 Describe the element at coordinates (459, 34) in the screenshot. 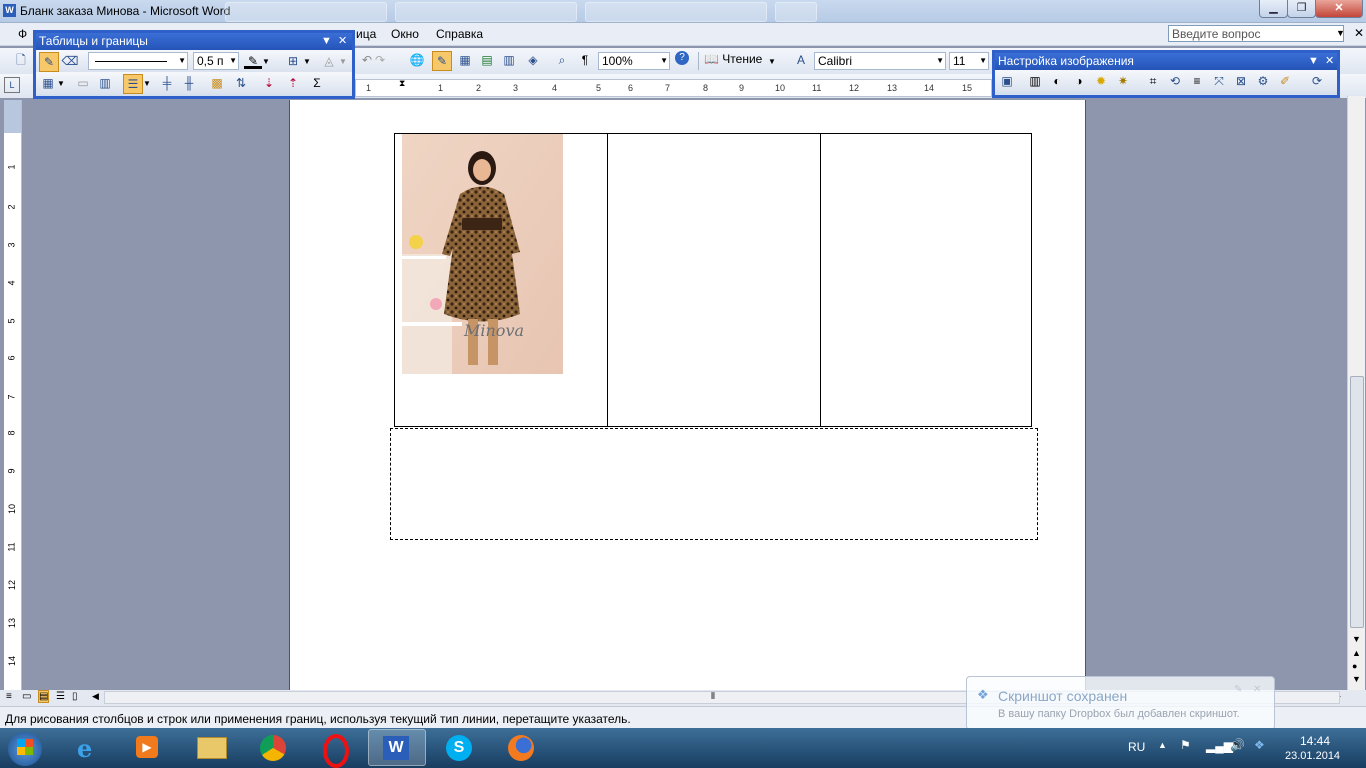

I see `menu-help: Справка` at that location.